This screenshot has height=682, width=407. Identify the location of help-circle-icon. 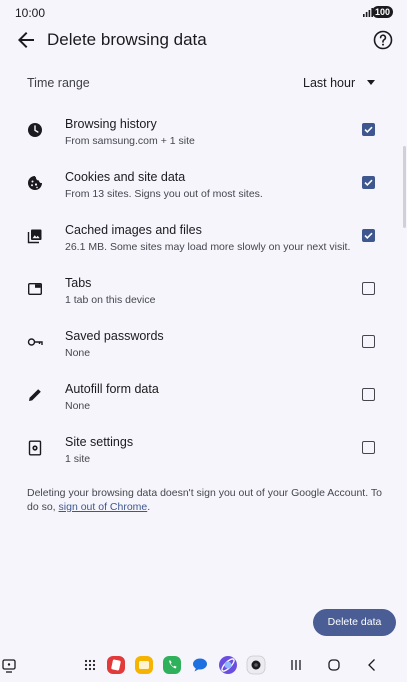
(383, 40).